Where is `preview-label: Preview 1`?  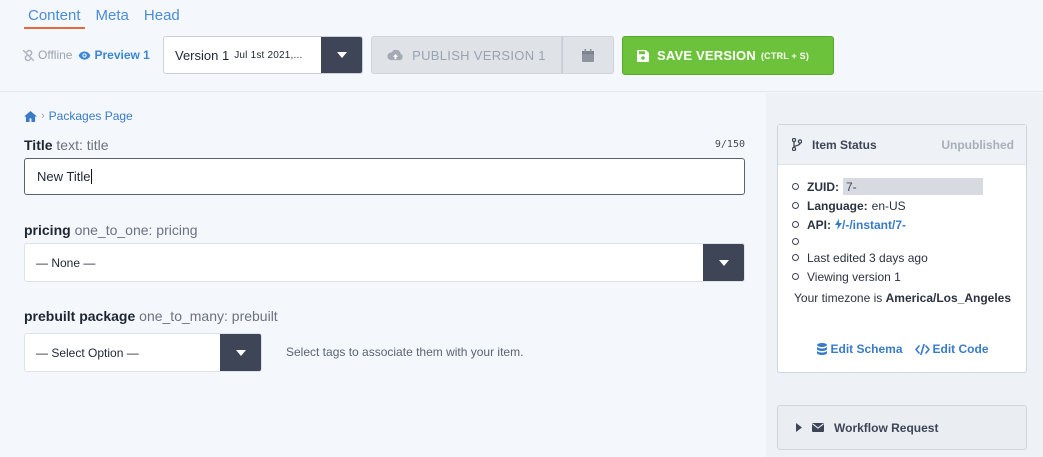
preview-label: Preview 1 is located at coordinates (122, 55).